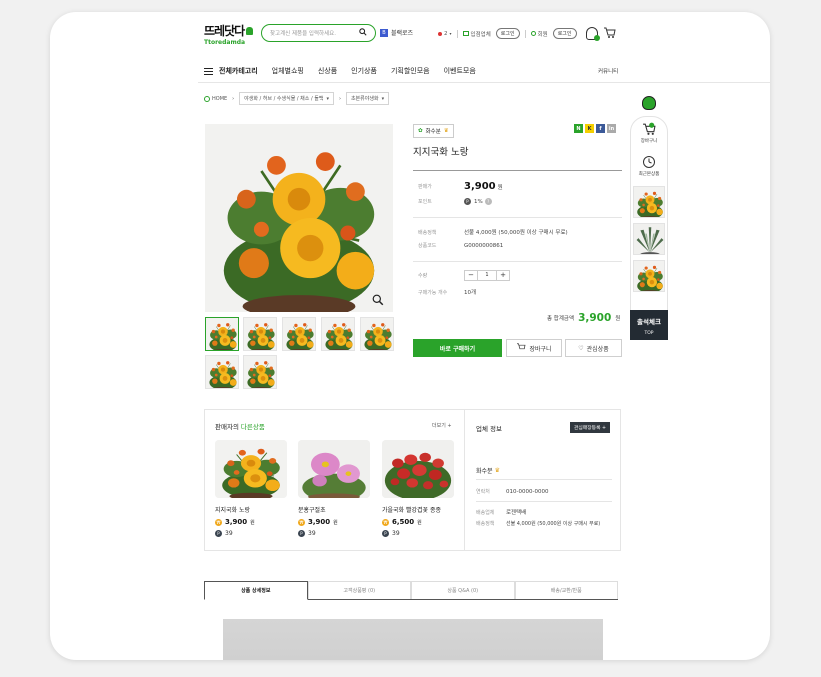 Image resolution: width=821 pixels, height=677 pixels. I want to click on site-logo: 뜨레닷다 Ttoredamda, so click(229, 35).